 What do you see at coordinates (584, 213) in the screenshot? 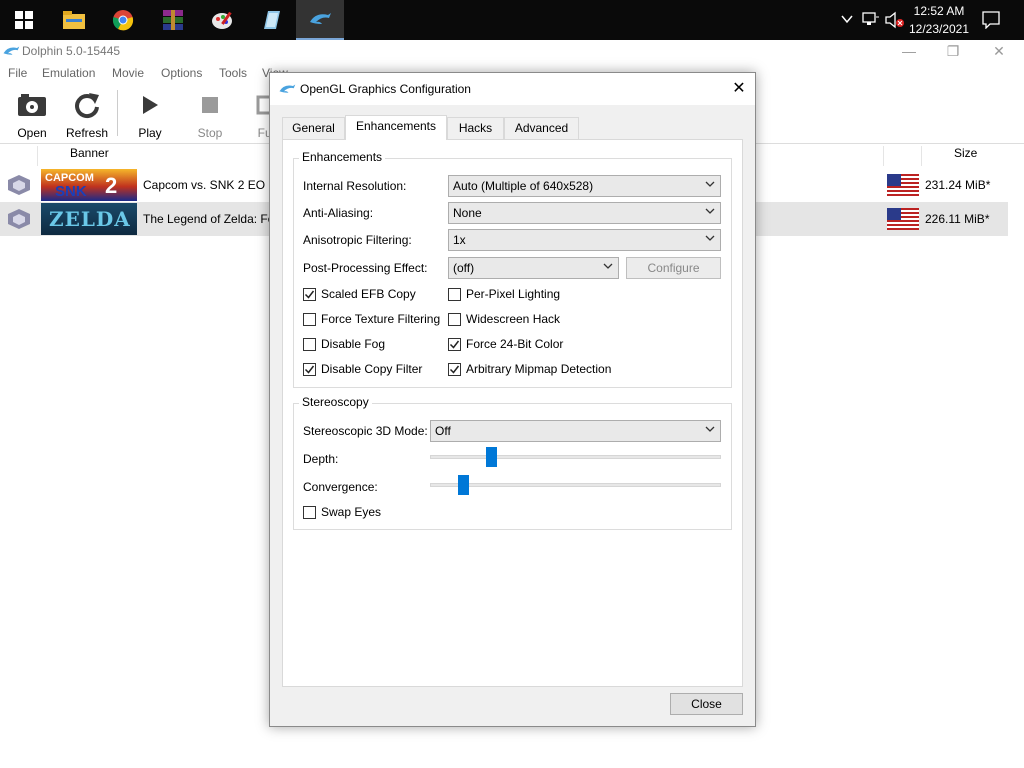
I see `anti-aliasing-dropdown: None` at bounding box center [584, 213].